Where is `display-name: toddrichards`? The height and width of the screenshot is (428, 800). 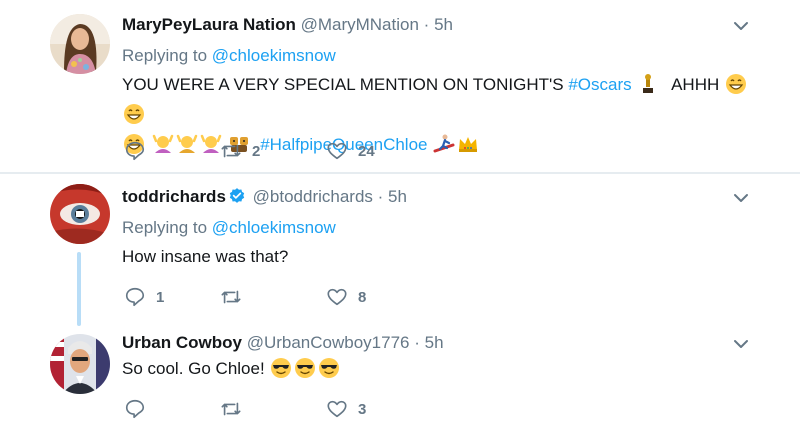 display-name: toddrichards is located at coordinates (174, 196).